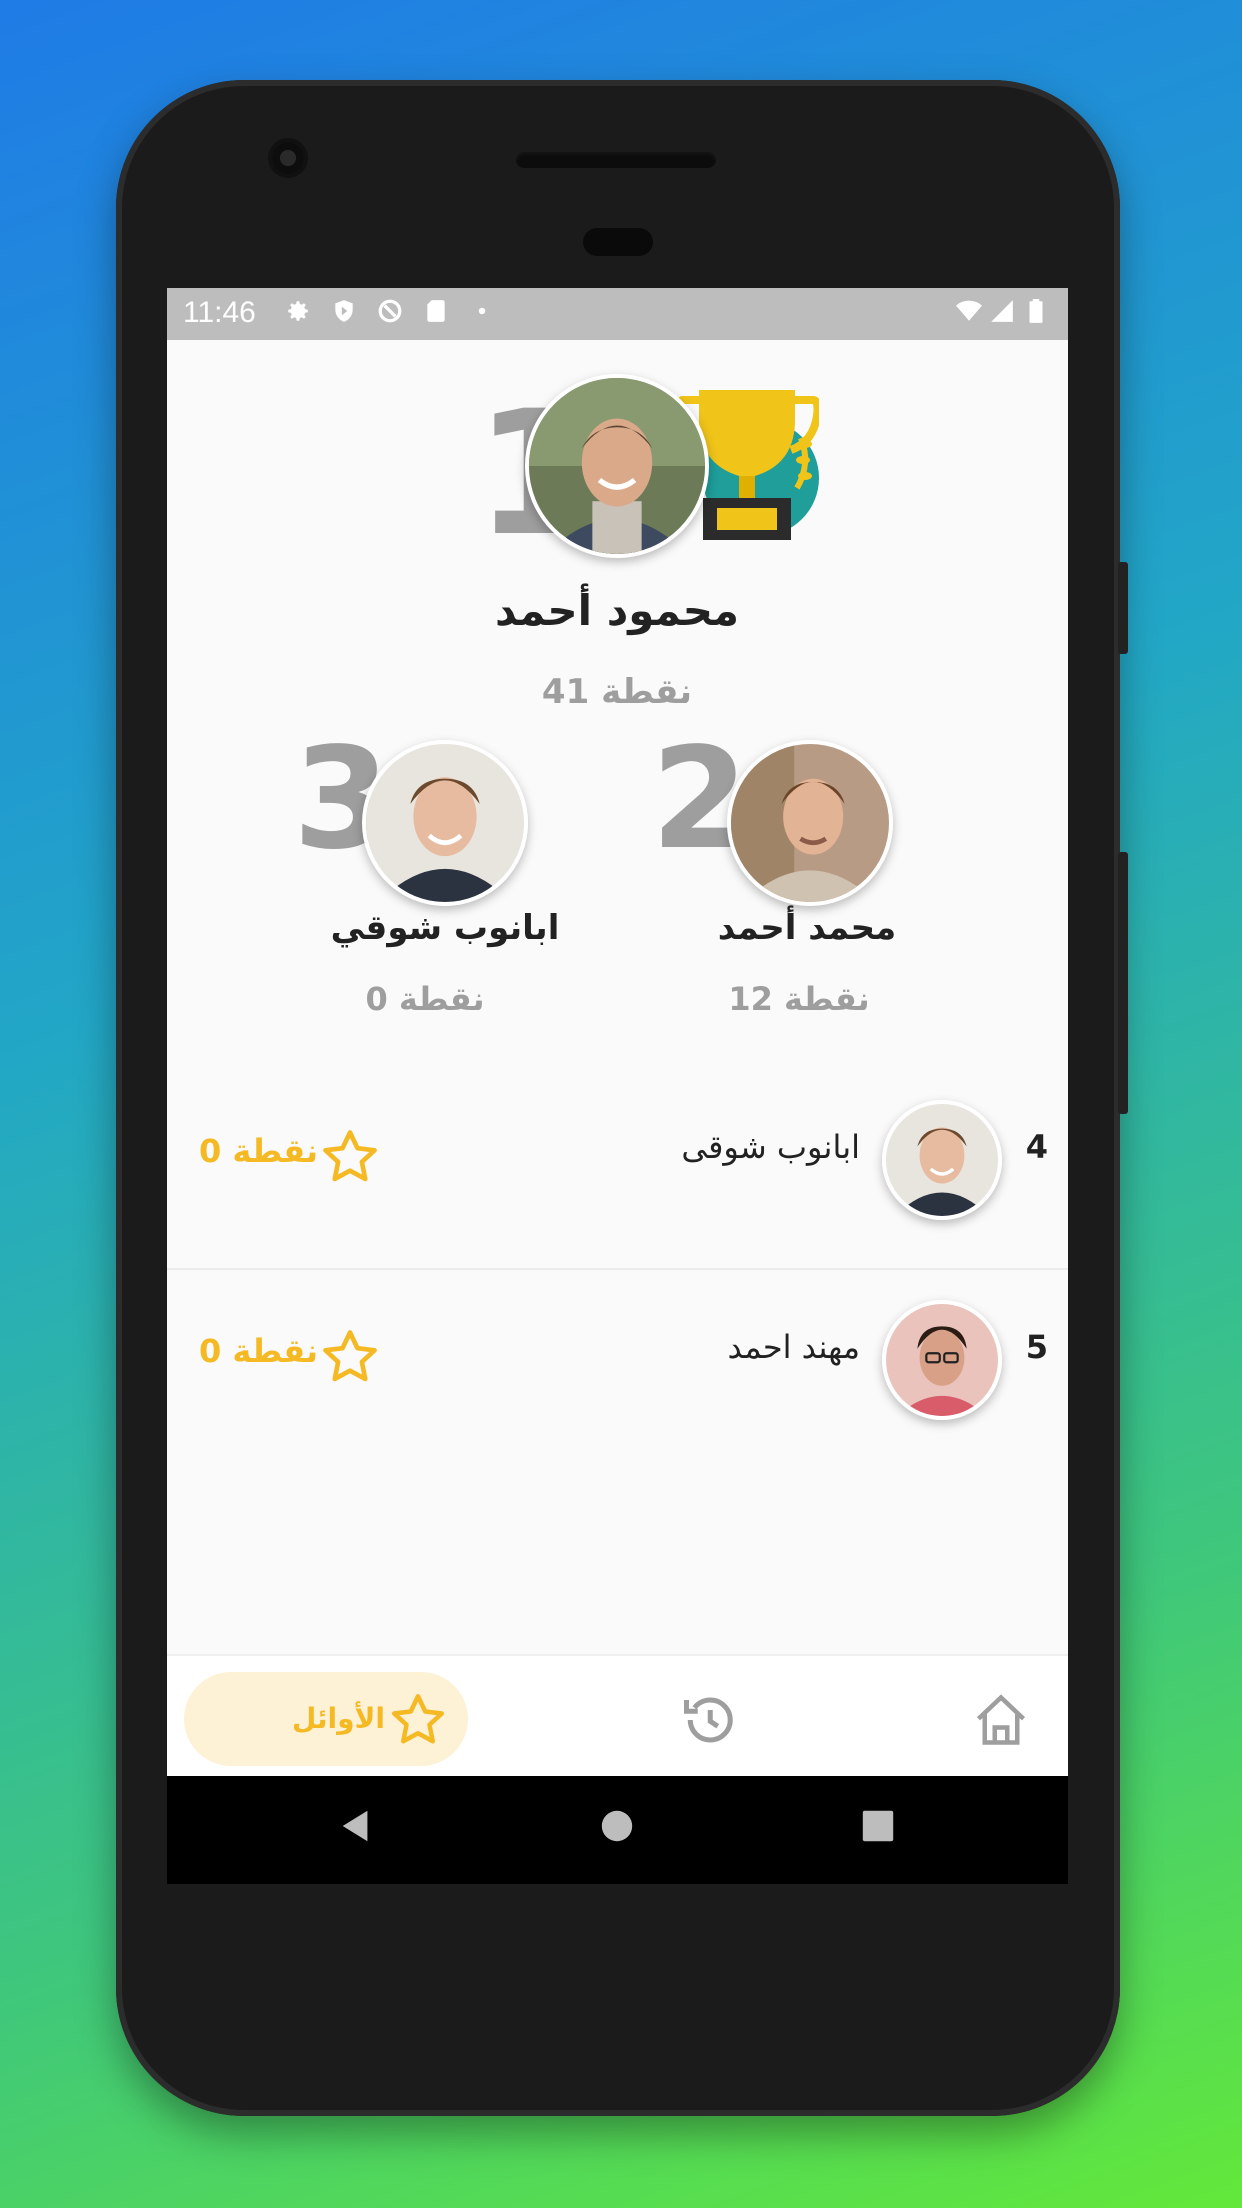  What do you see at coordinates (356, 1826) in the screenshot?
I see `back-icon` at bounding box center [356, 1826].